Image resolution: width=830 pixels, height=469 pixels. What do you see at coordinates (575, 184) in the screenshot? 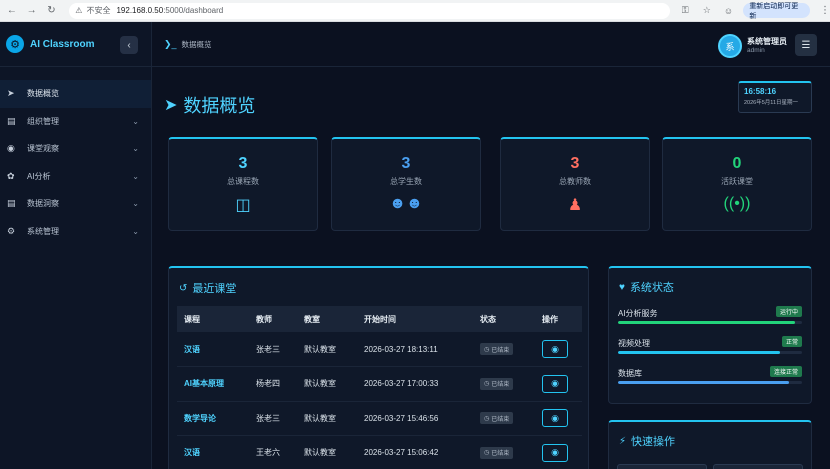
I see `stat-card-teachers: 3 总教师数 ♟` at bounding box center [575, 184].